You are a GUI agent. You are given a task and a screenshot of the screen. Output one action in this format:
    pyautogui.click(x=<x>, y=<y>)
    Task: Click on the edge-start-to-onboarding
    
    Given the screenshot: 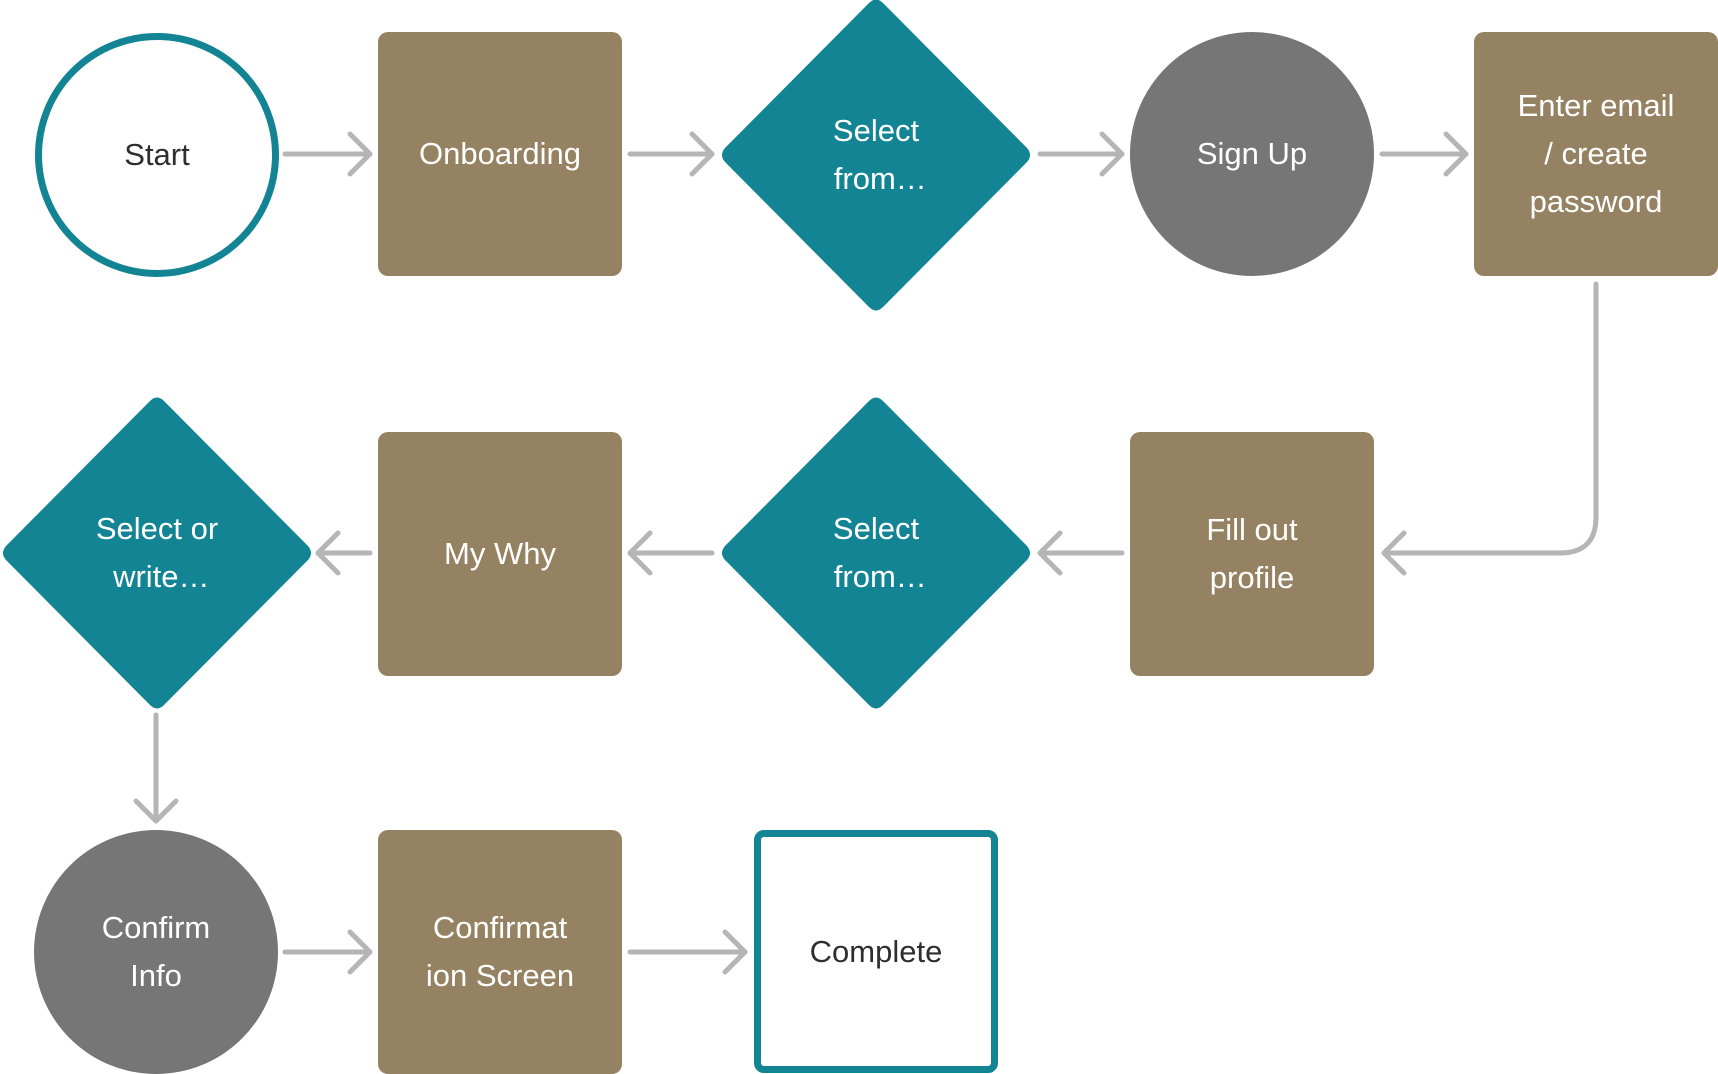 What is the action you would take?
    pyautogui.click(x=327, y=154)
    